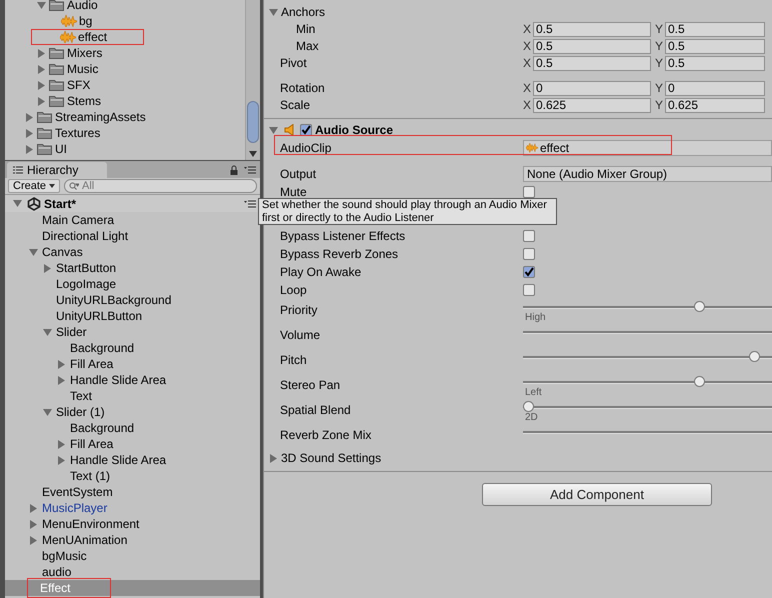  Describe the element at coordinates (78, 85) in the screenshot. I see `asset-item: SFX` at that location.